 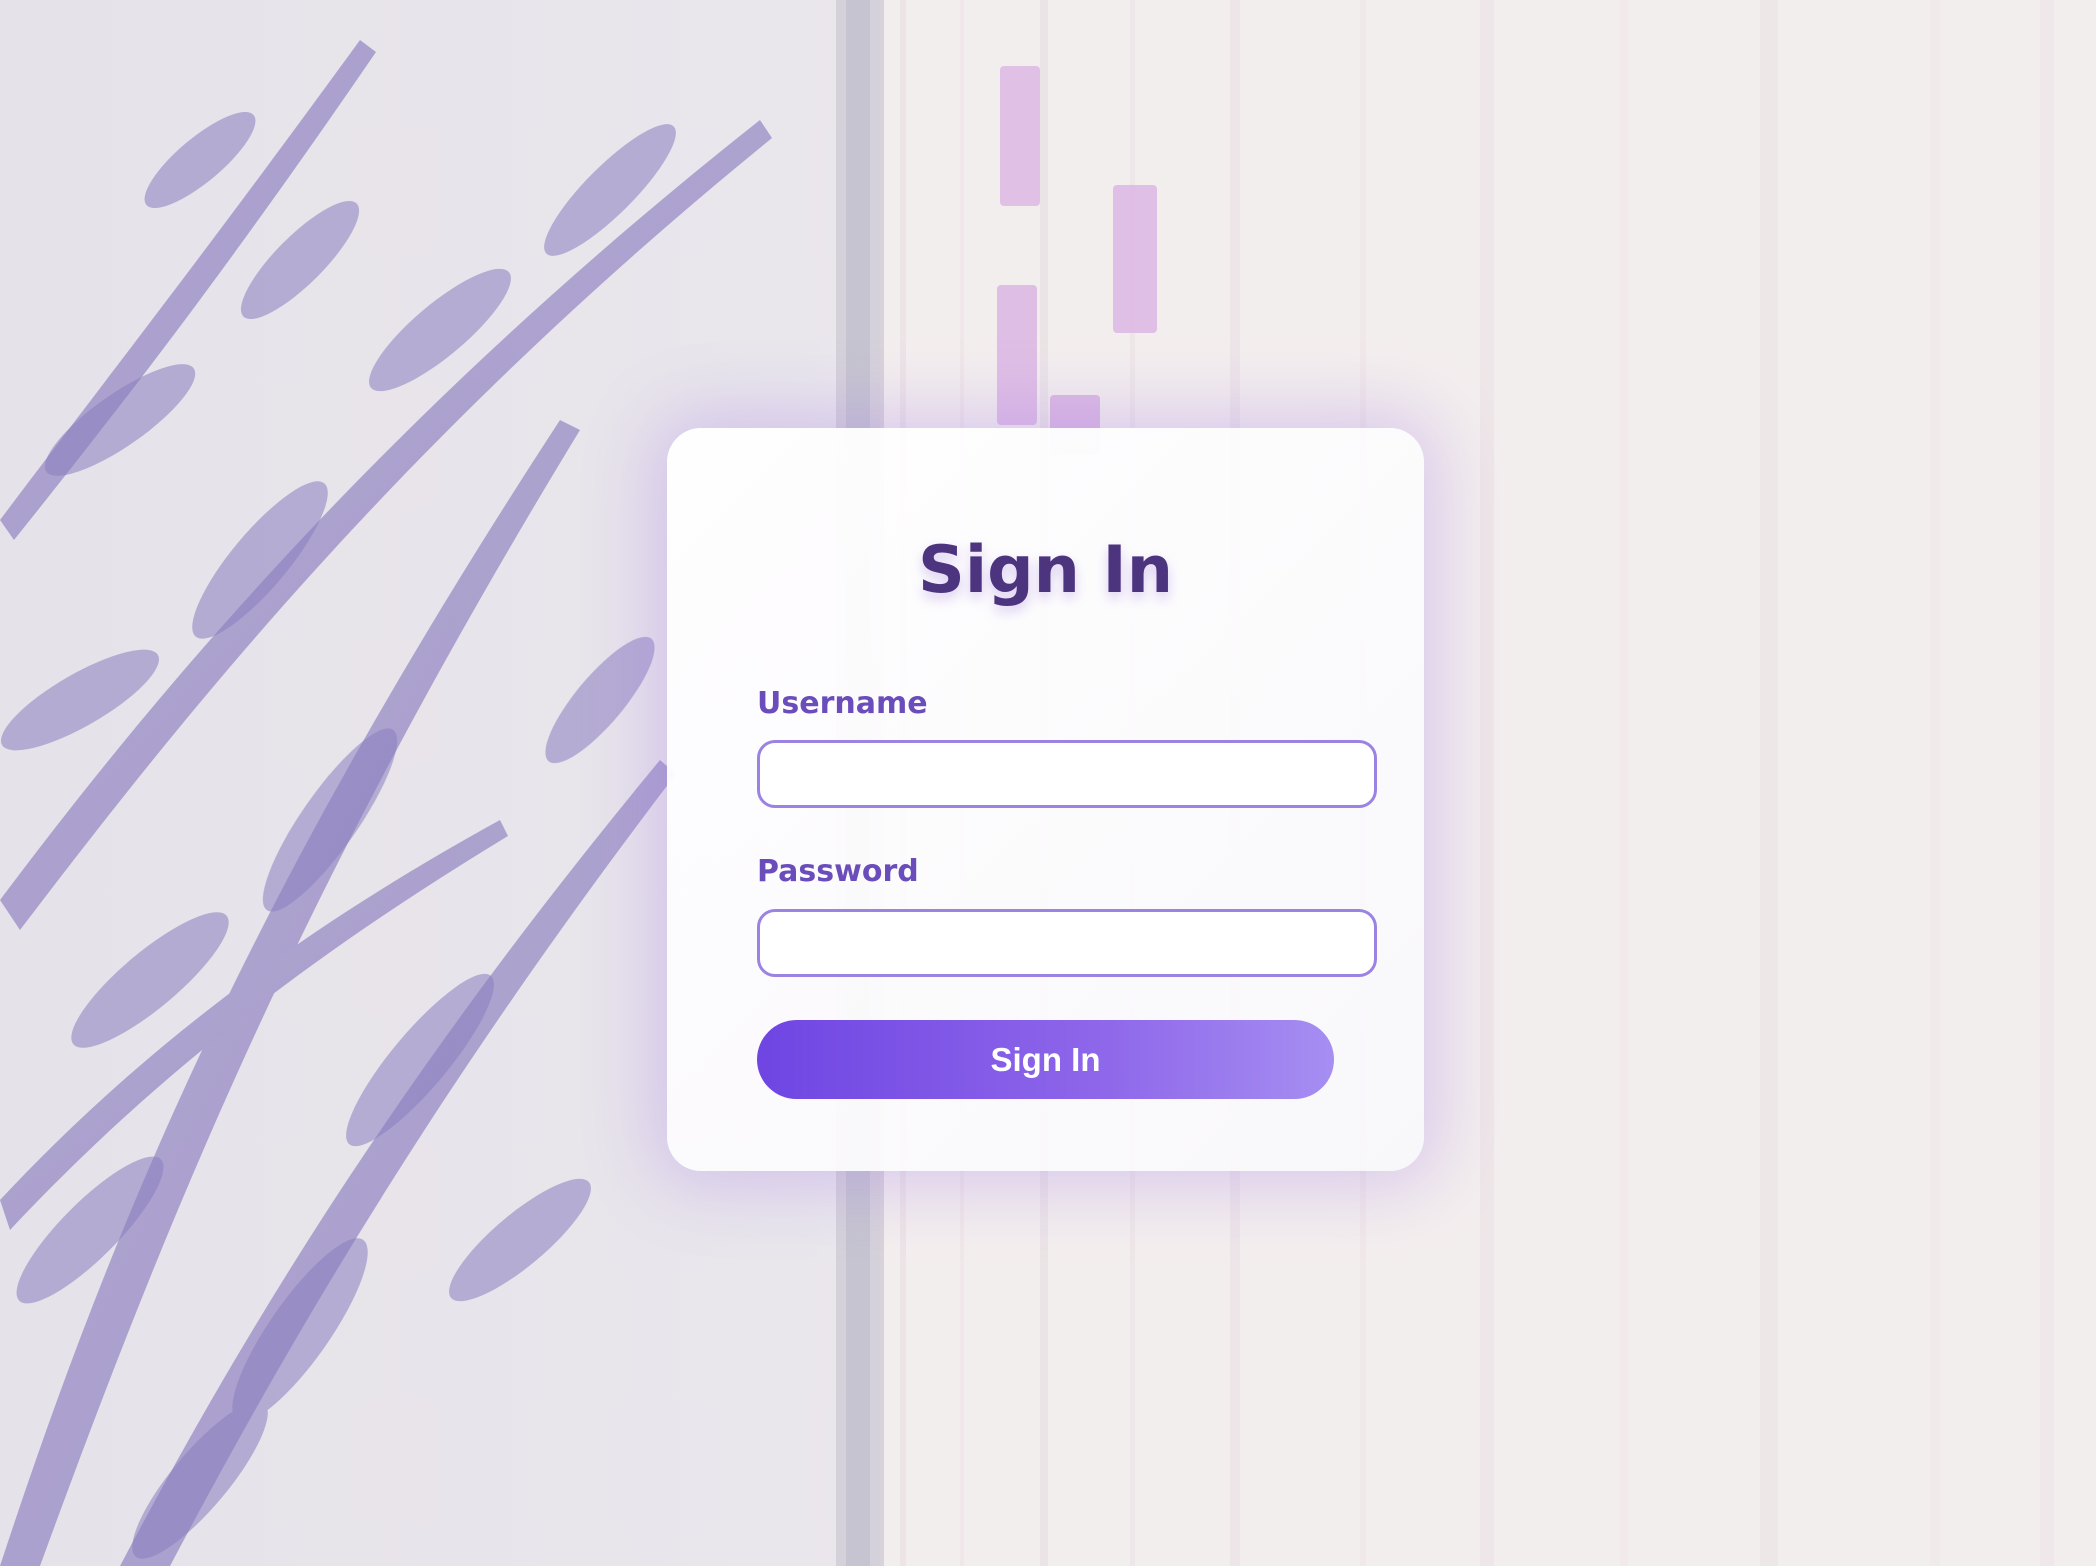 I want to click on username-field, so click(x=1067, y=774).